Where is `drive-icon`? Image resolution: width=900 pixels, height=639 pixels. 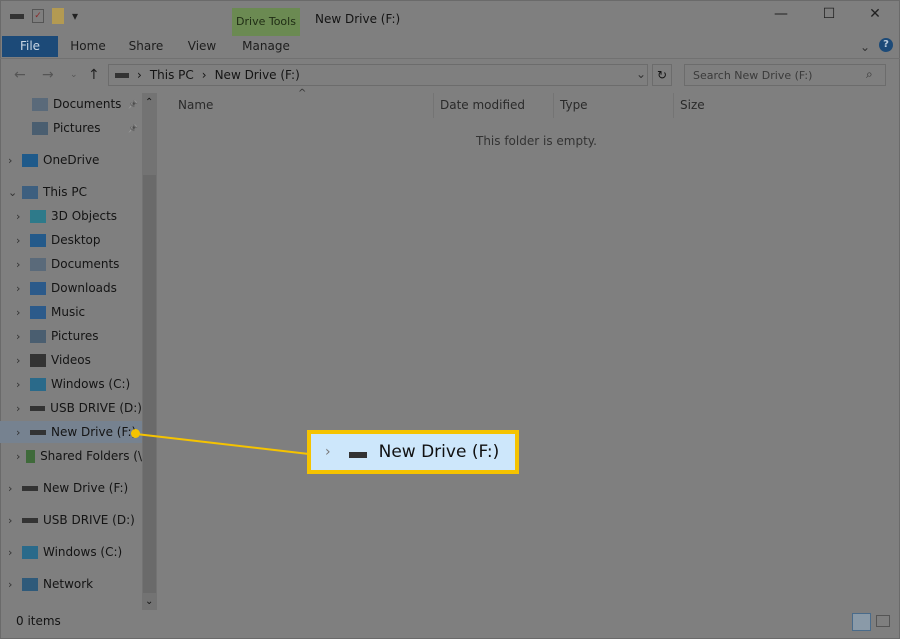
drive-icon is located at coordinates (357, 455).